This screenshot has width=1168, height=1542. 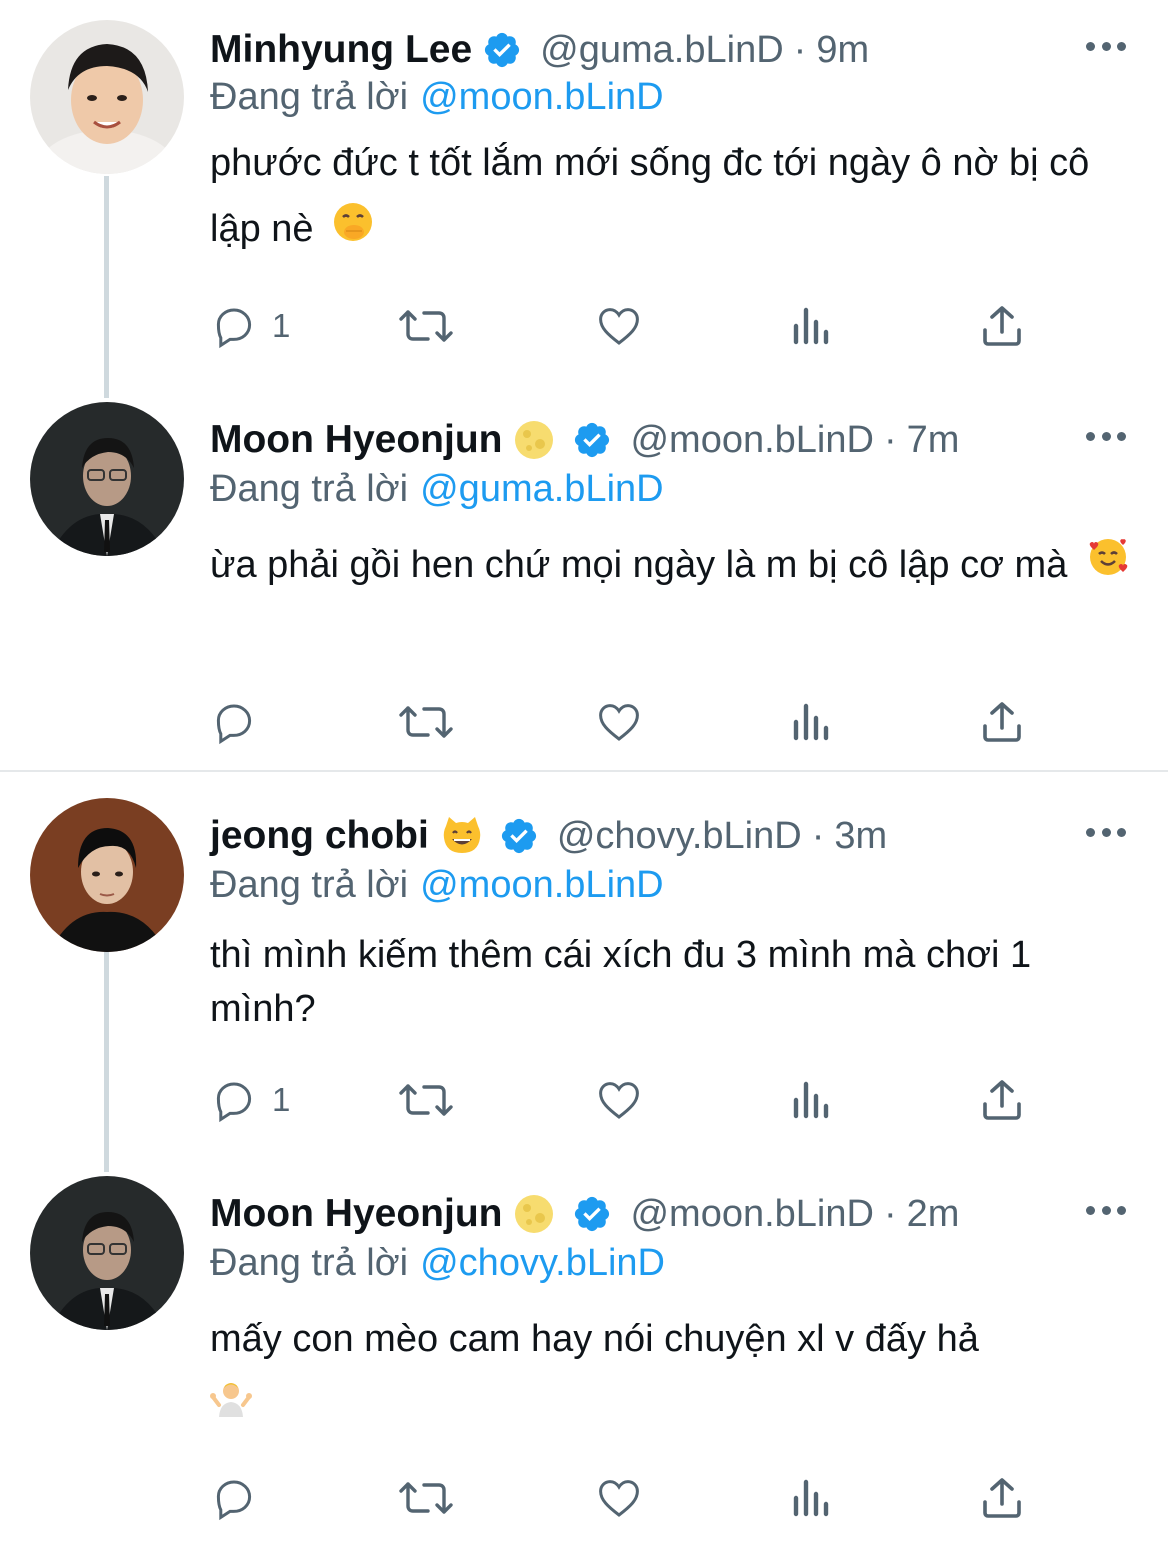 I want to click on replying-to: Đang trả lời @guma.bLinD, so click(x=437, y=489).